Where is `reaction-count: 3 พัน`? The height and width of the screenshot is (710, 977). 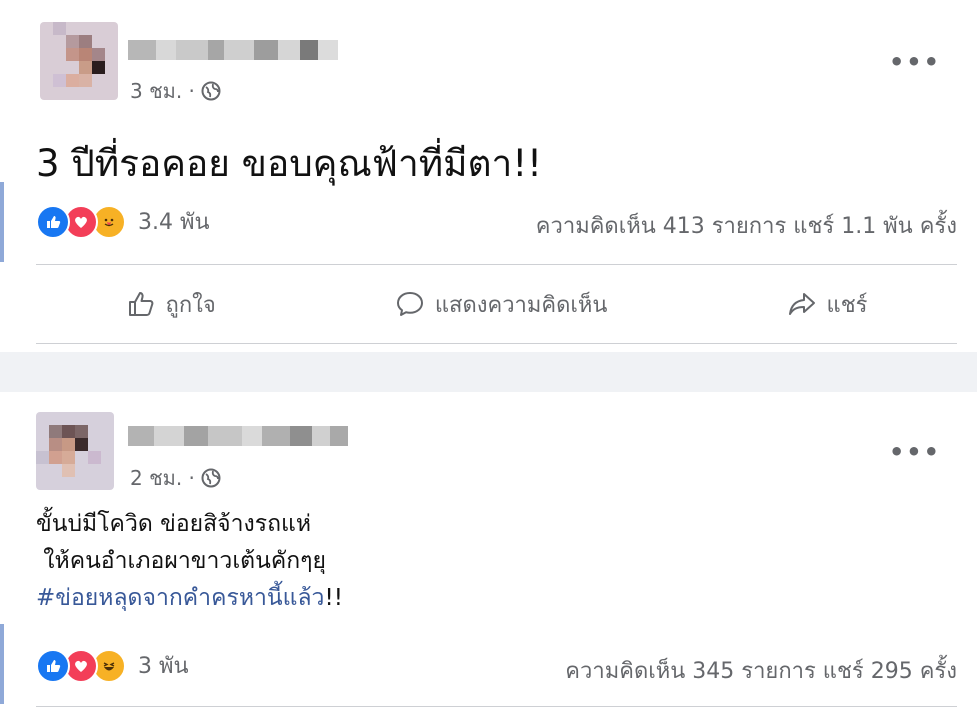 reaction-count: 3 พัน is located at coordinates (163, 666).